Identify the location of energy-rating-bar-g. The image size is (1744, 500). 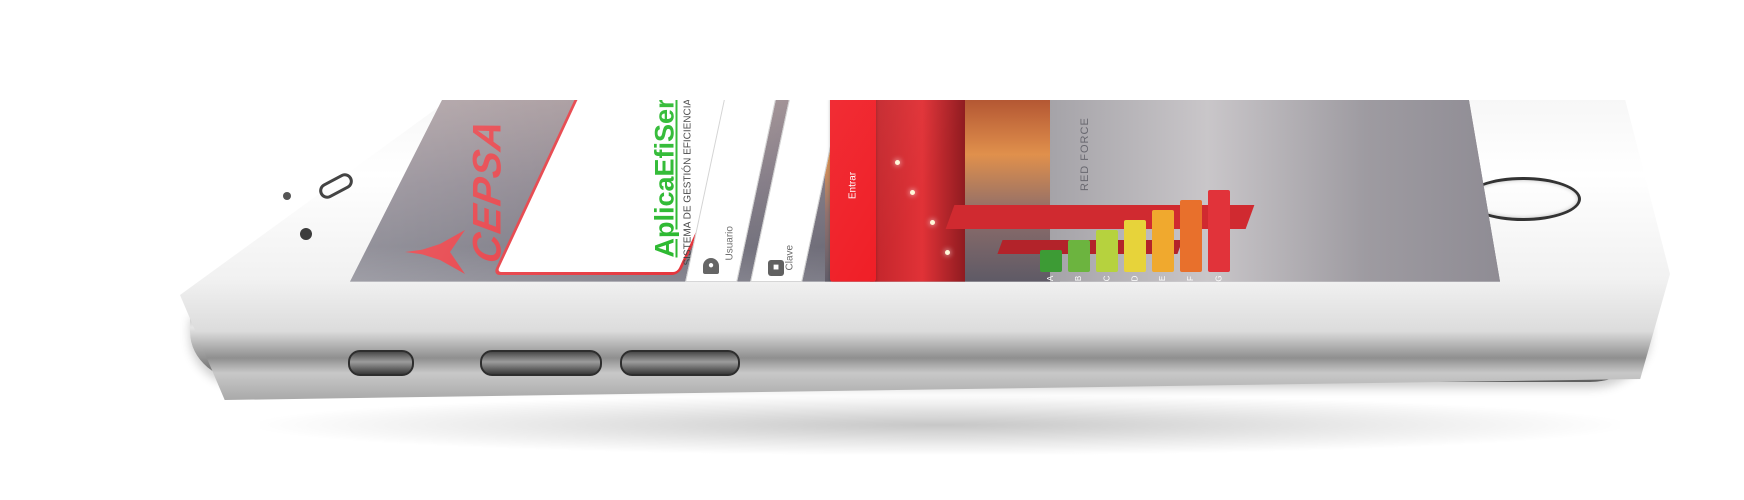
(1219, 231).